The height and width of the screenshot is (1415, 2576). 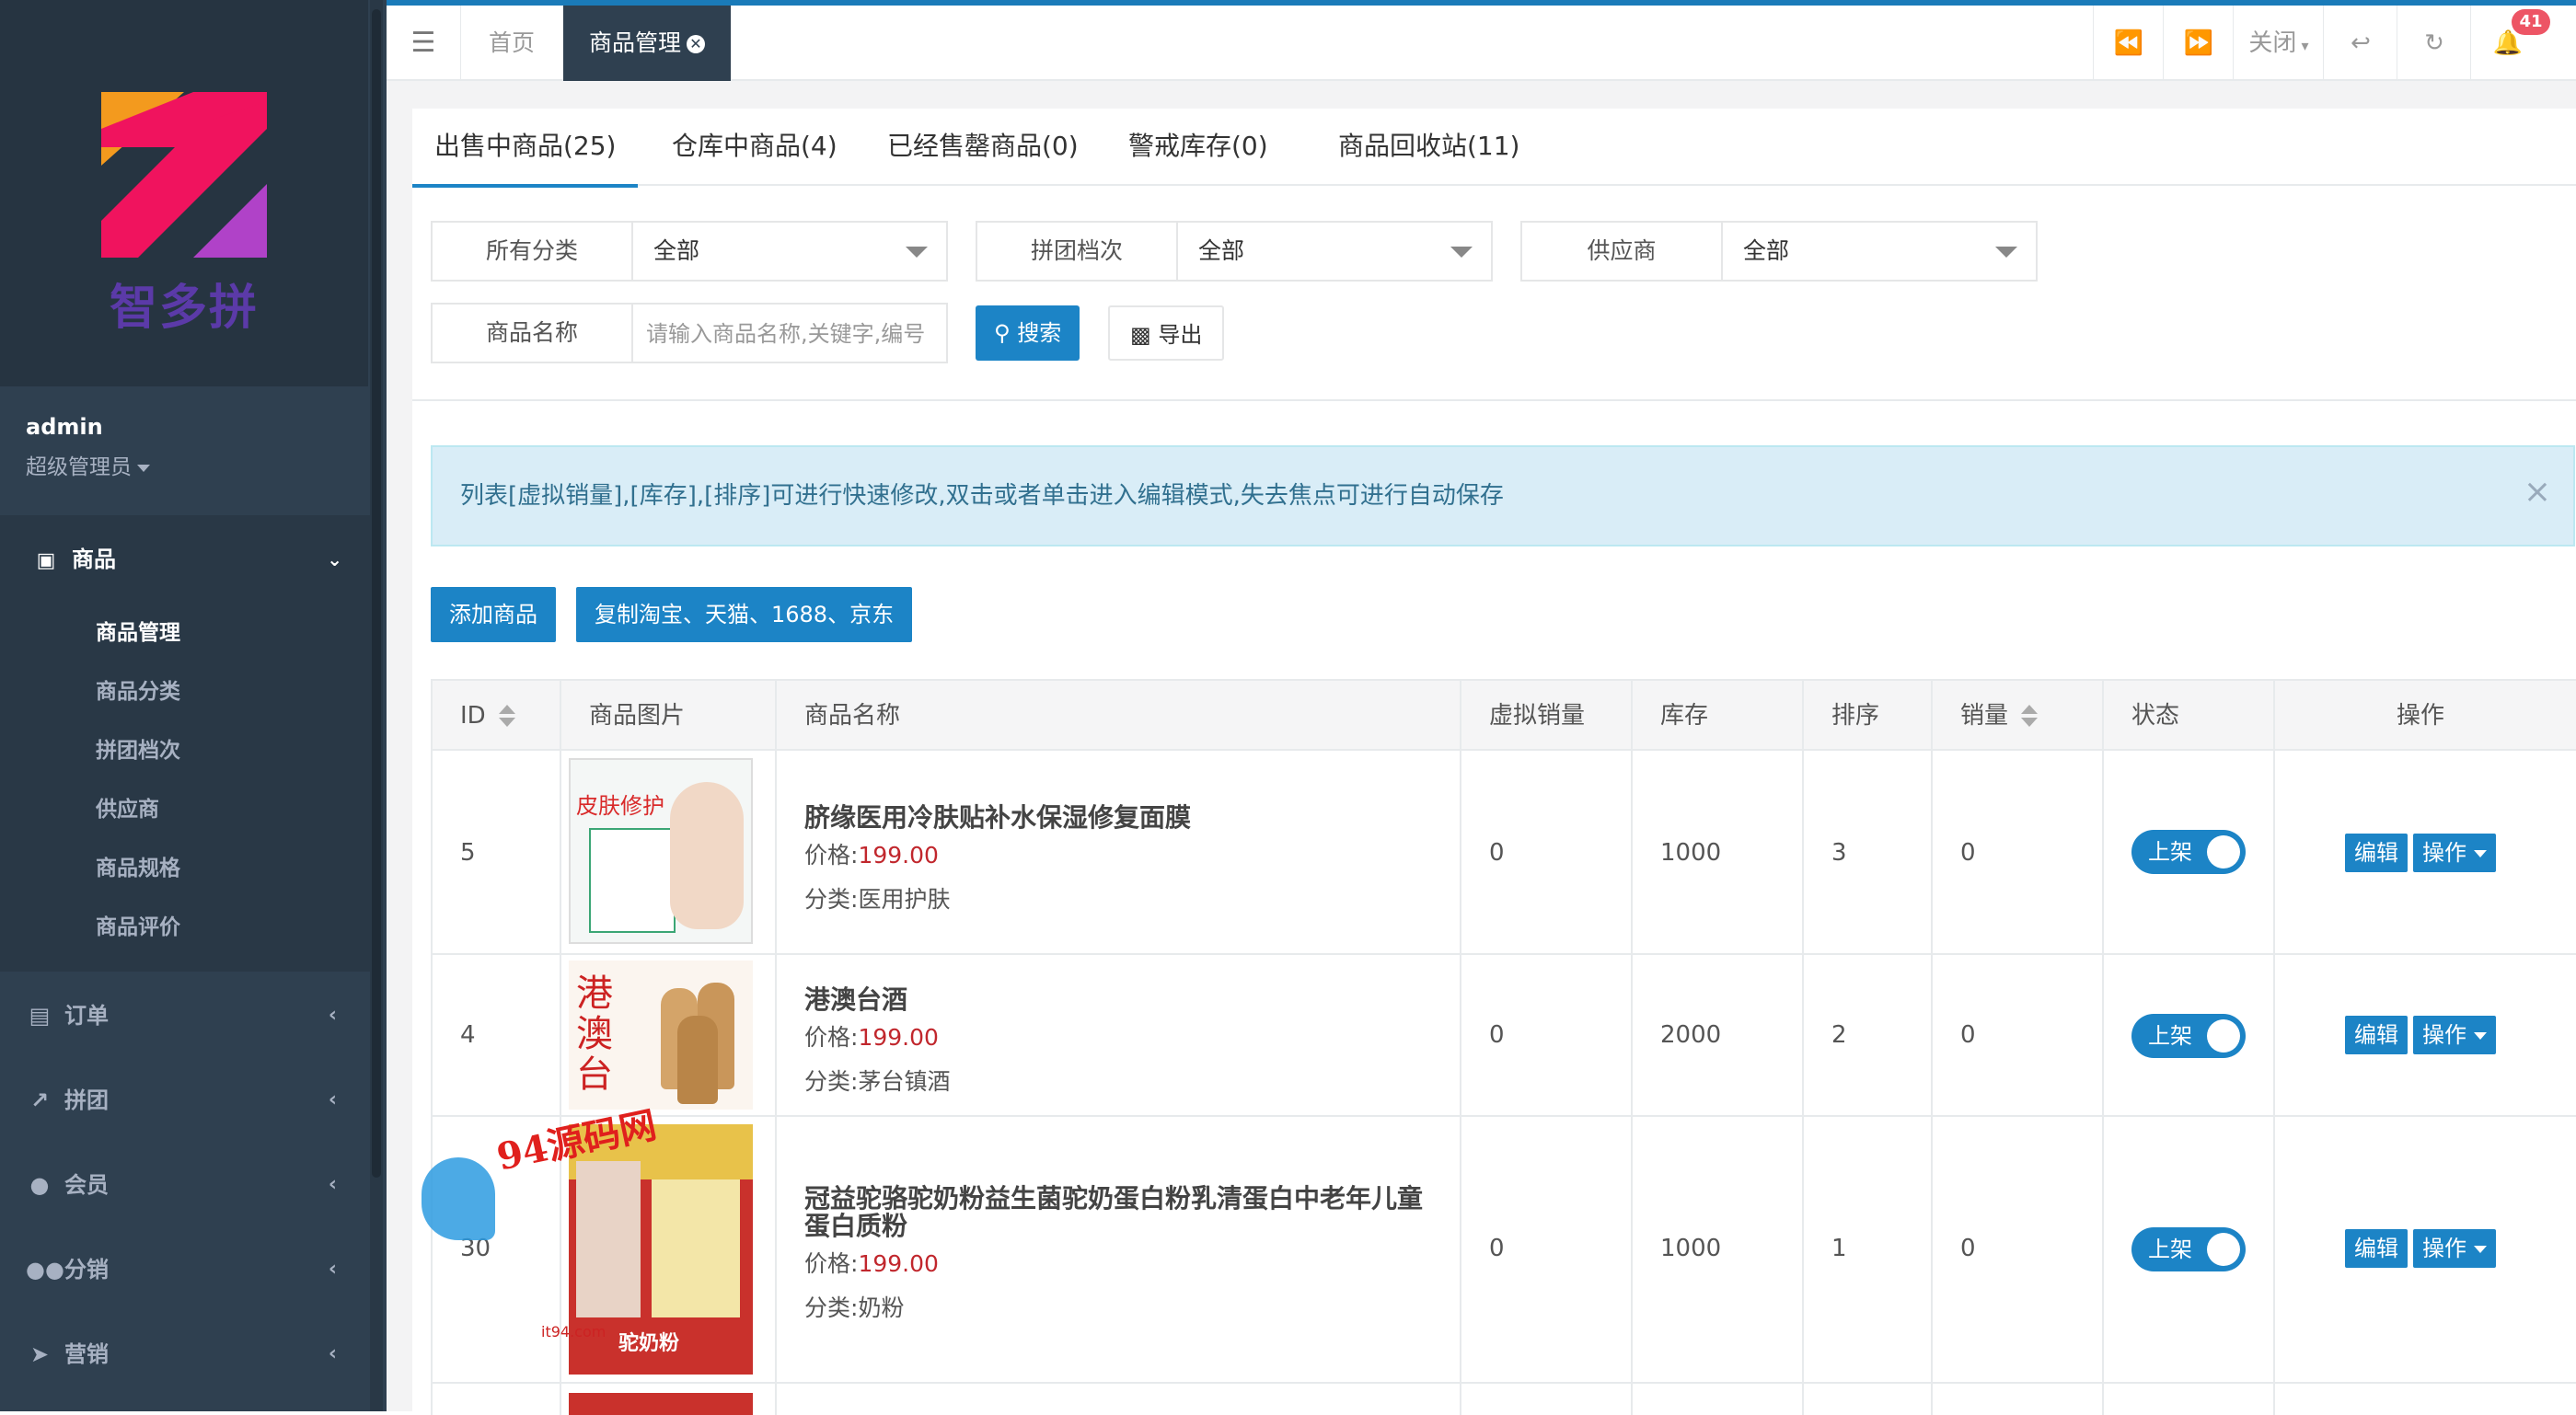 I want to click on sidebar-item-group-tier: 拼团档次, so click(x=185, y=750).